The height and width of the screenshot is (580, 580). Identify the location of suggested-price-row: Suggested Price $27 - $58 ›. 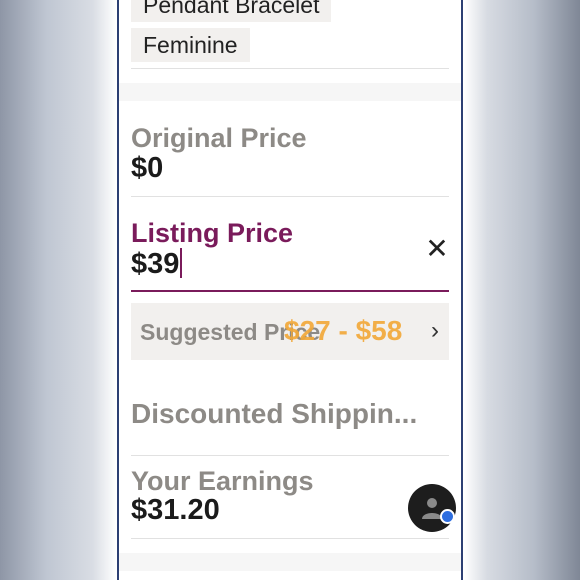
(290, 331).